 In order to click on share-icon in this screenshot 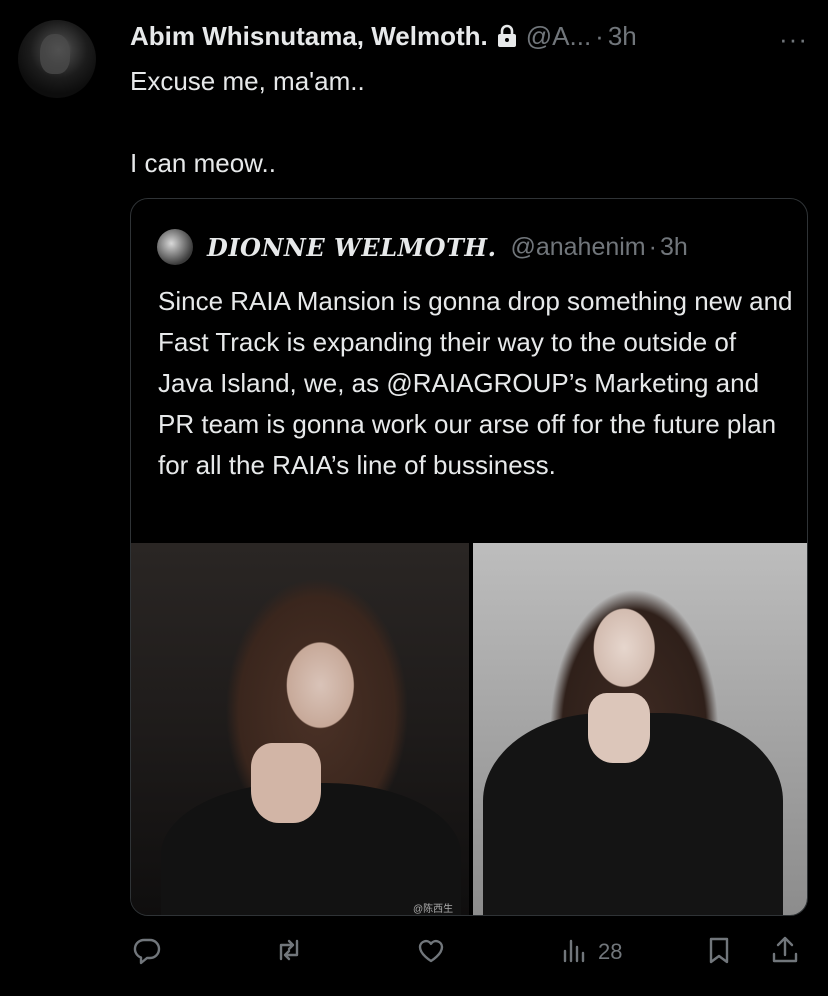, I will do `click(785, 952)`.